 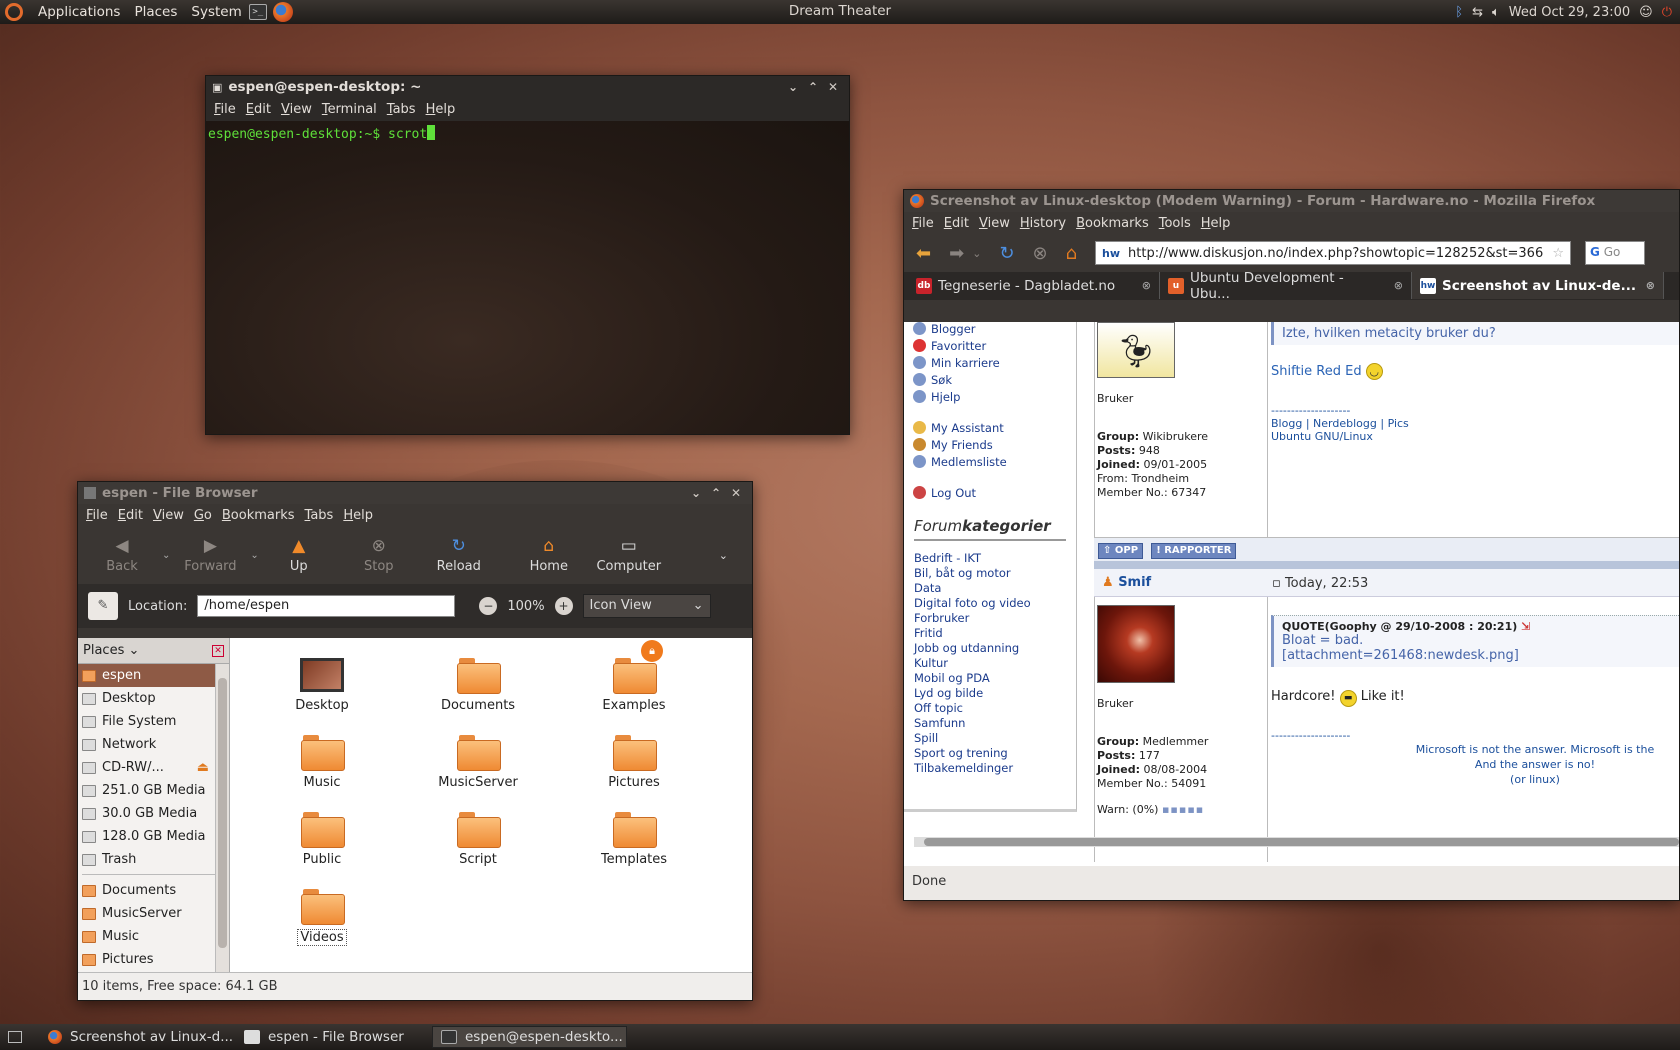 What do you see at coordinates (1121, 551) in the screenshot?
I see `top-button: ⇧ OPP` at bounding box center [1121, 551].